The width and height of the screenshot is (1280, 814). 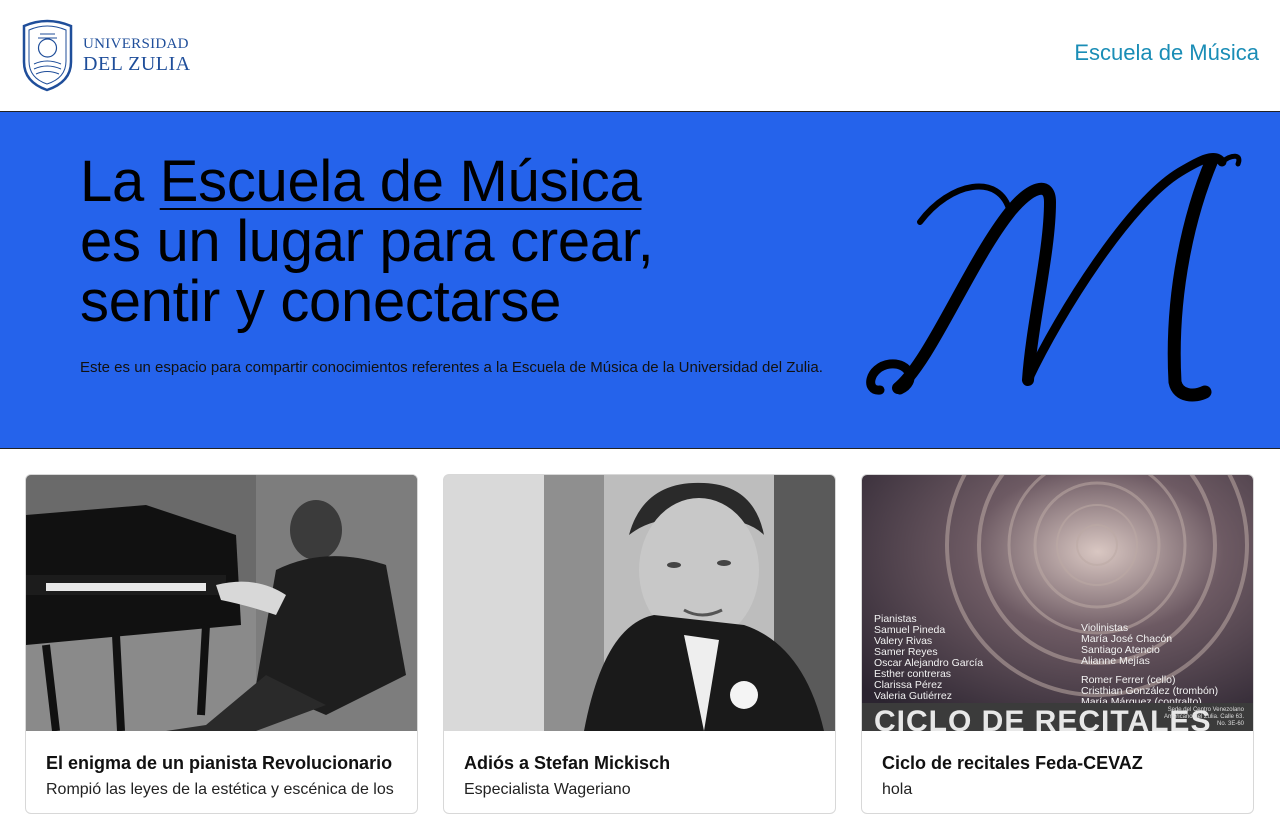 What do you see at coordinates (219, 763) in the screenshot?
I see `card-title: El enigma de un pianista Revolucionario` at bounding box center [219, 763].